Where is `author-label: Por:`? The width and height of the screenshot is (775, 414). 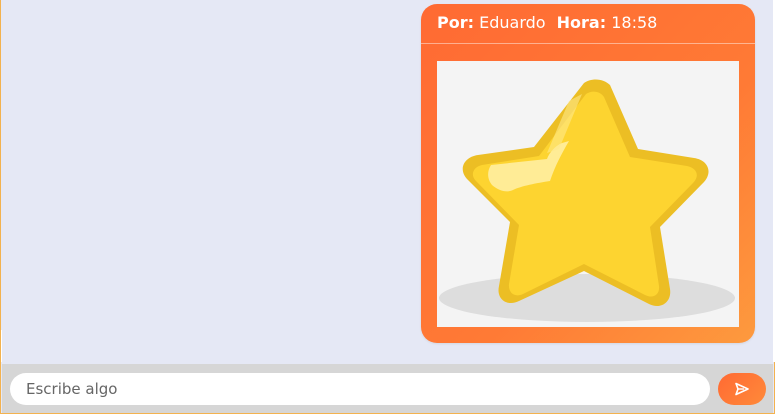
author-label: Por: is located at coordinates (456, 22).